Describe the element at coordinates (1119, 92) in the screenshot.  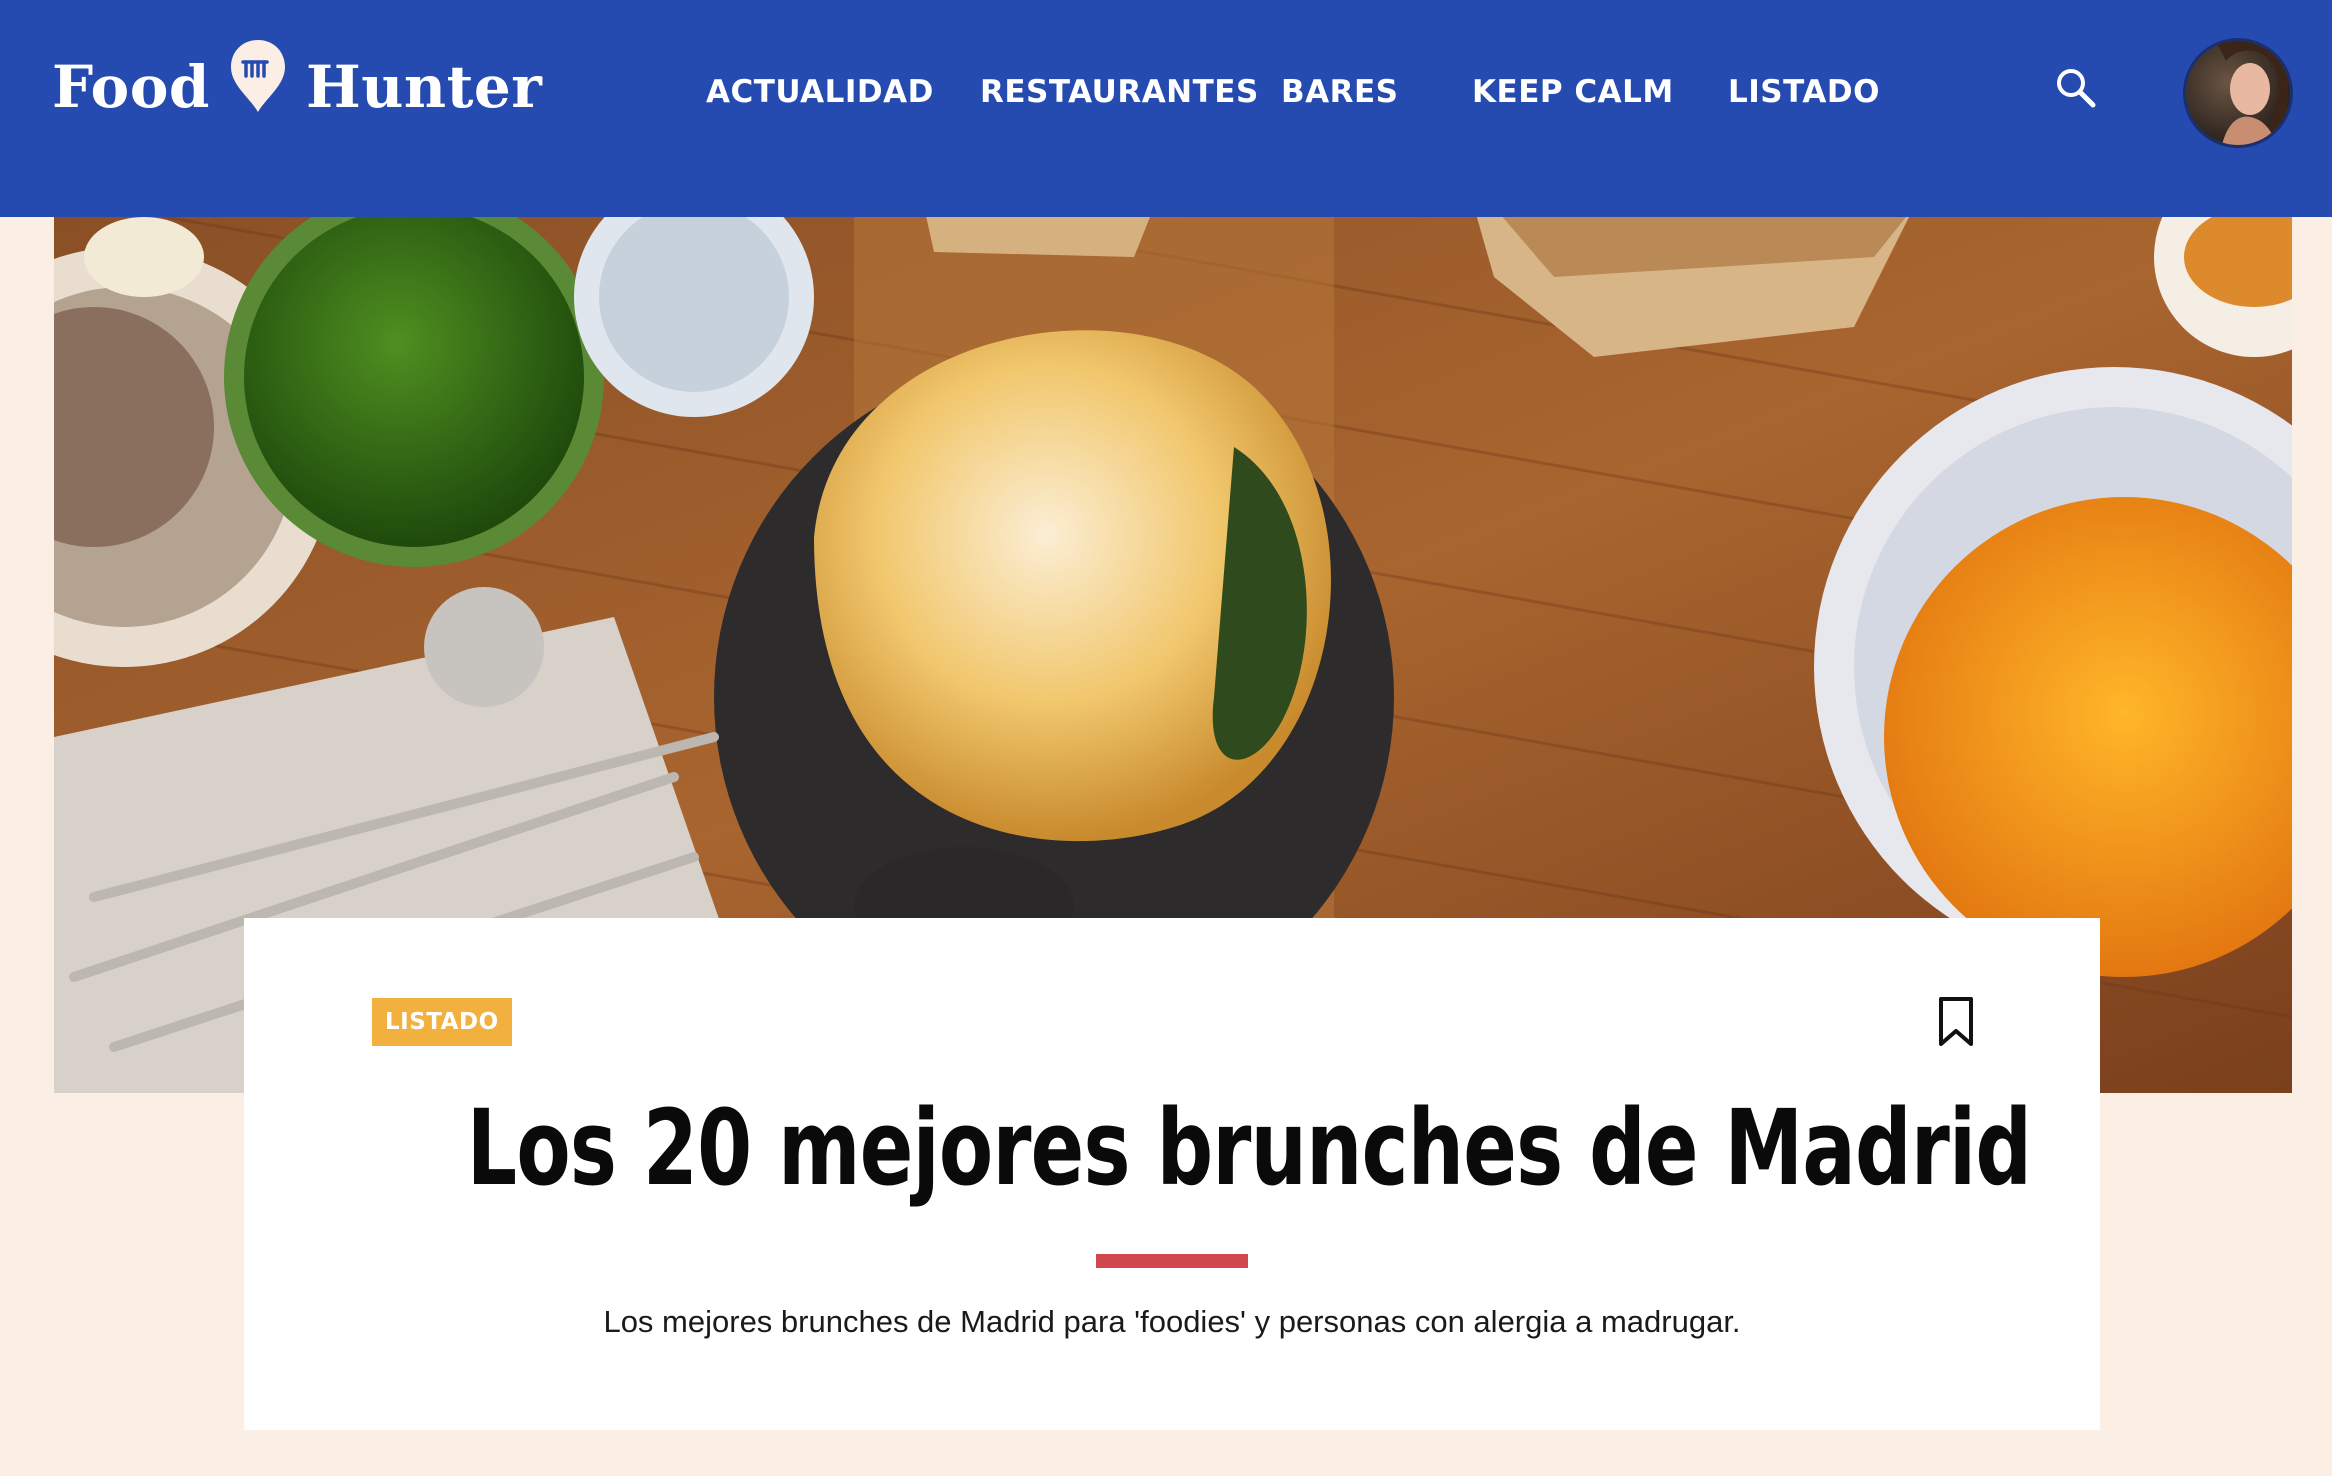
I see `nav-item-restaurantes: RESTAURANTES` at that location.